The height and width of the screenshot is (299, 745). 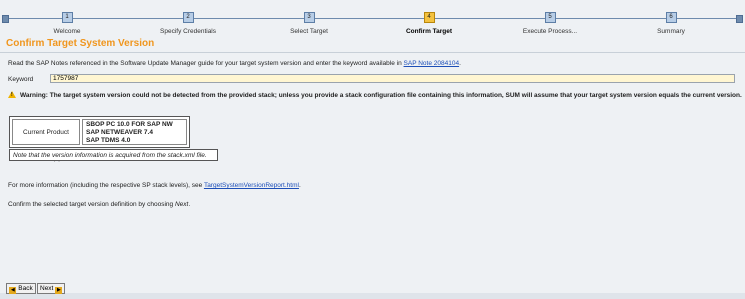 I want to click on step-label: Specify Credentials, so click(x=188, y=31).